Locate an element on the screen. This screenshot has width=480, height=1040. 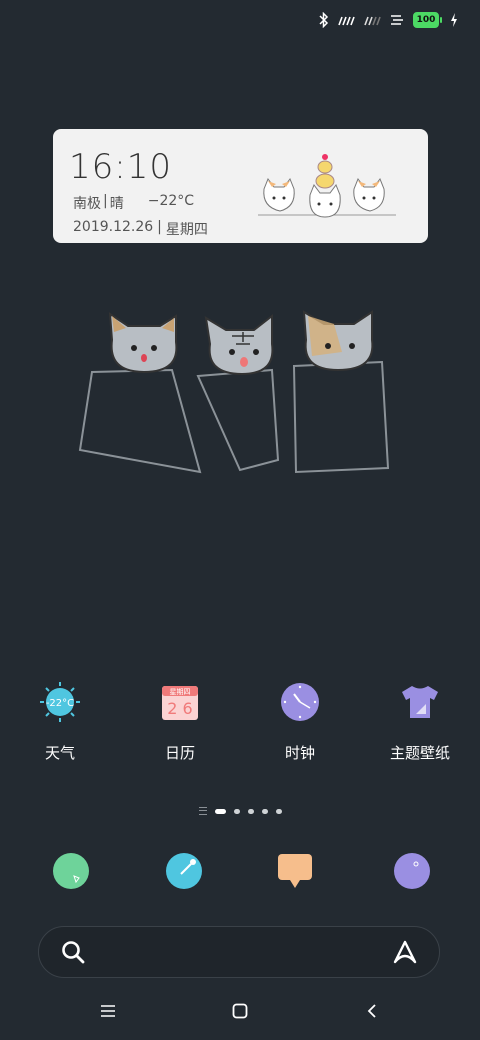
calendar-icon-header: 星期四 is located at coordinates (180, 692).